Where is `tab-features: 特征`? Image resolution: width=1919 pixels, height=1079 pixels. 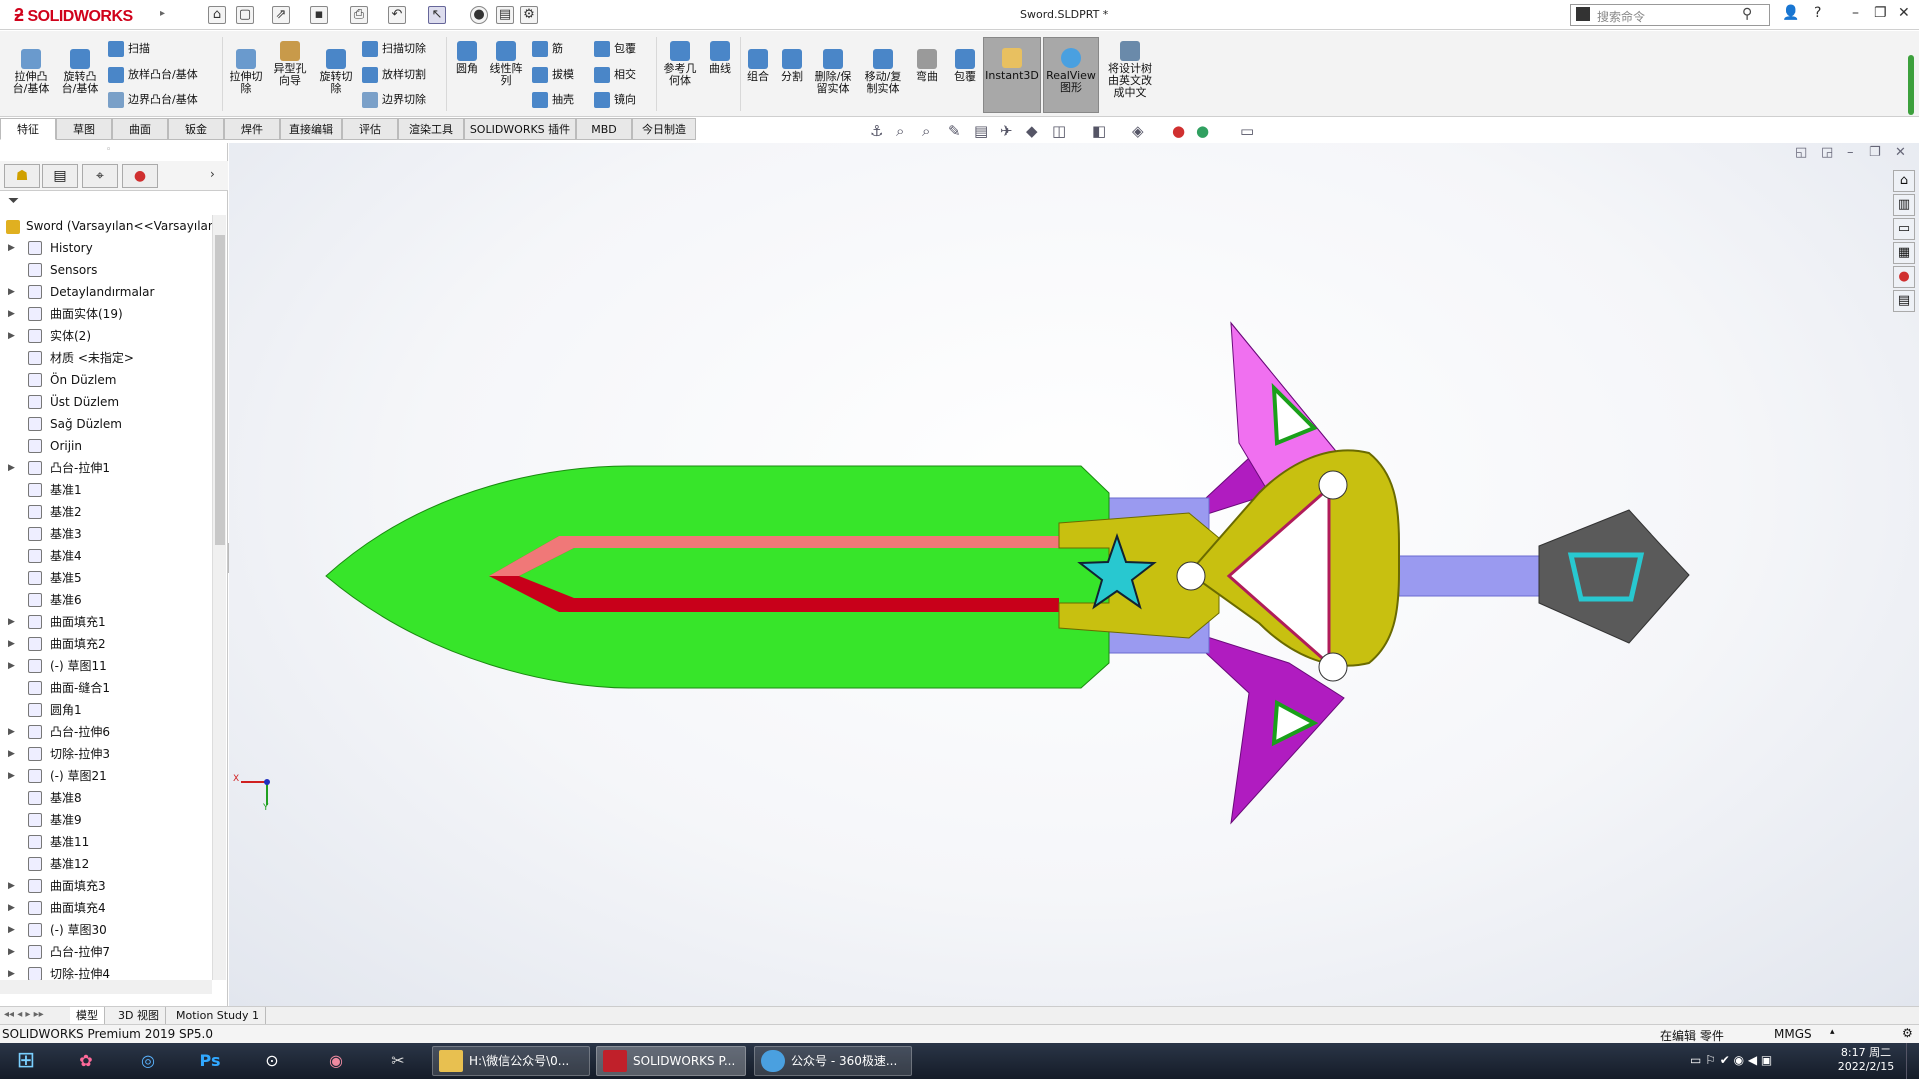 tab-features: 特征 is located at coordinates (28, 129).